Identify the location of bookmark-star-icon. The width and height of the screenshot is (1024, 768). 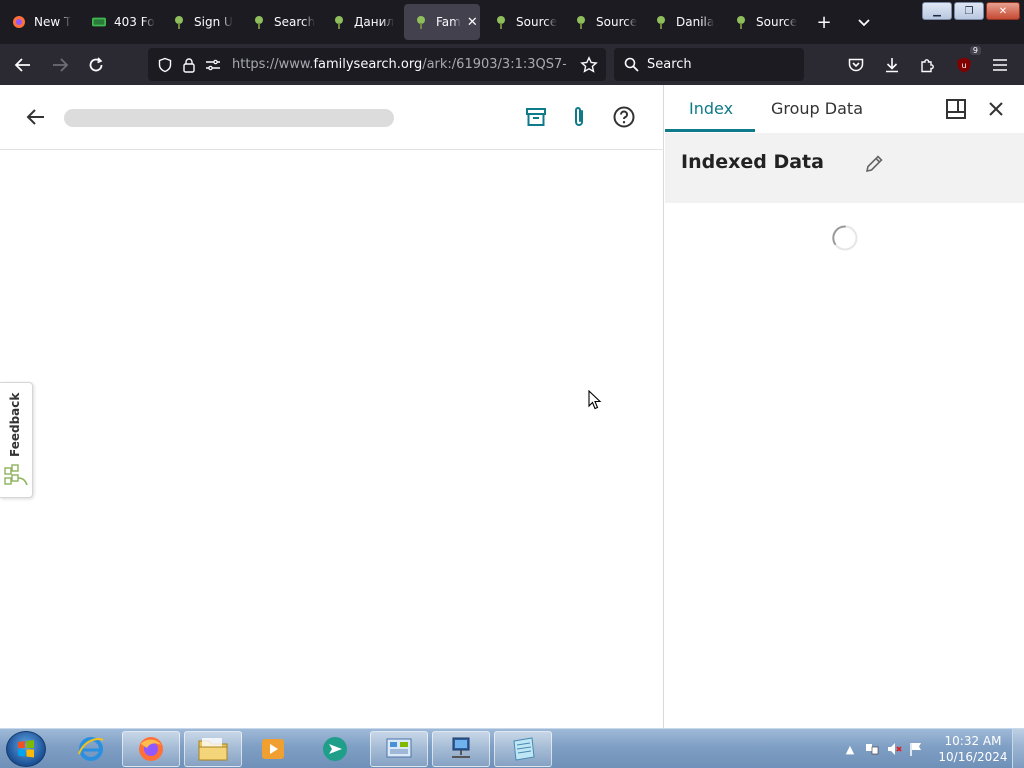
(589, 65).